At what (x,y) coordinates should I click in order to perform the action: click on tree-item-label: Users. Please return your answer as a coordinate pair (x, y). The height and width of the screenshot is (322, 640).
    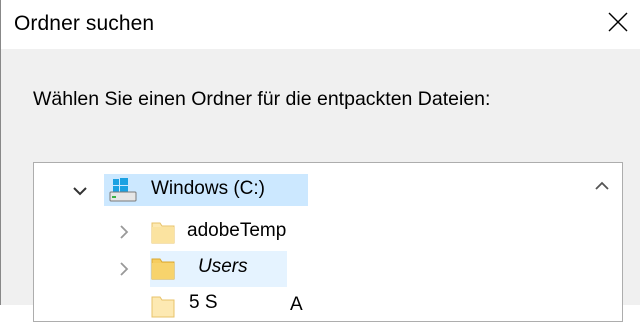
    Looking at the image, I should click on (223, 266).